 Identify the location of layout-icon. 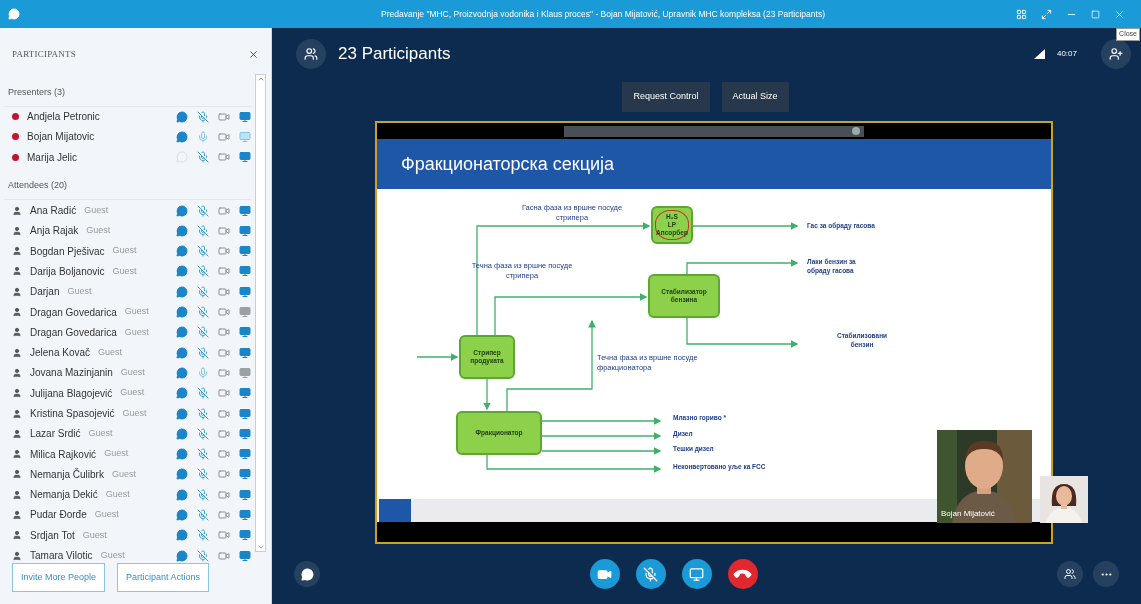
(1021, 14).